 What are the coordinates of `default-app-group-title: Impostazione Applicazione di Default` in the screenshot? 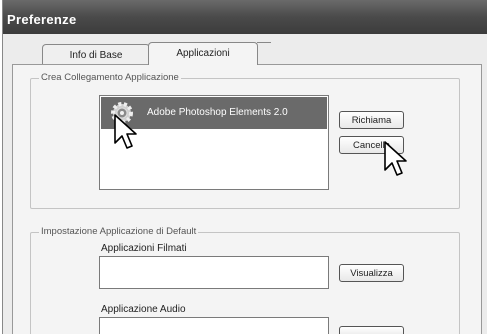 It's located at (119, 231).